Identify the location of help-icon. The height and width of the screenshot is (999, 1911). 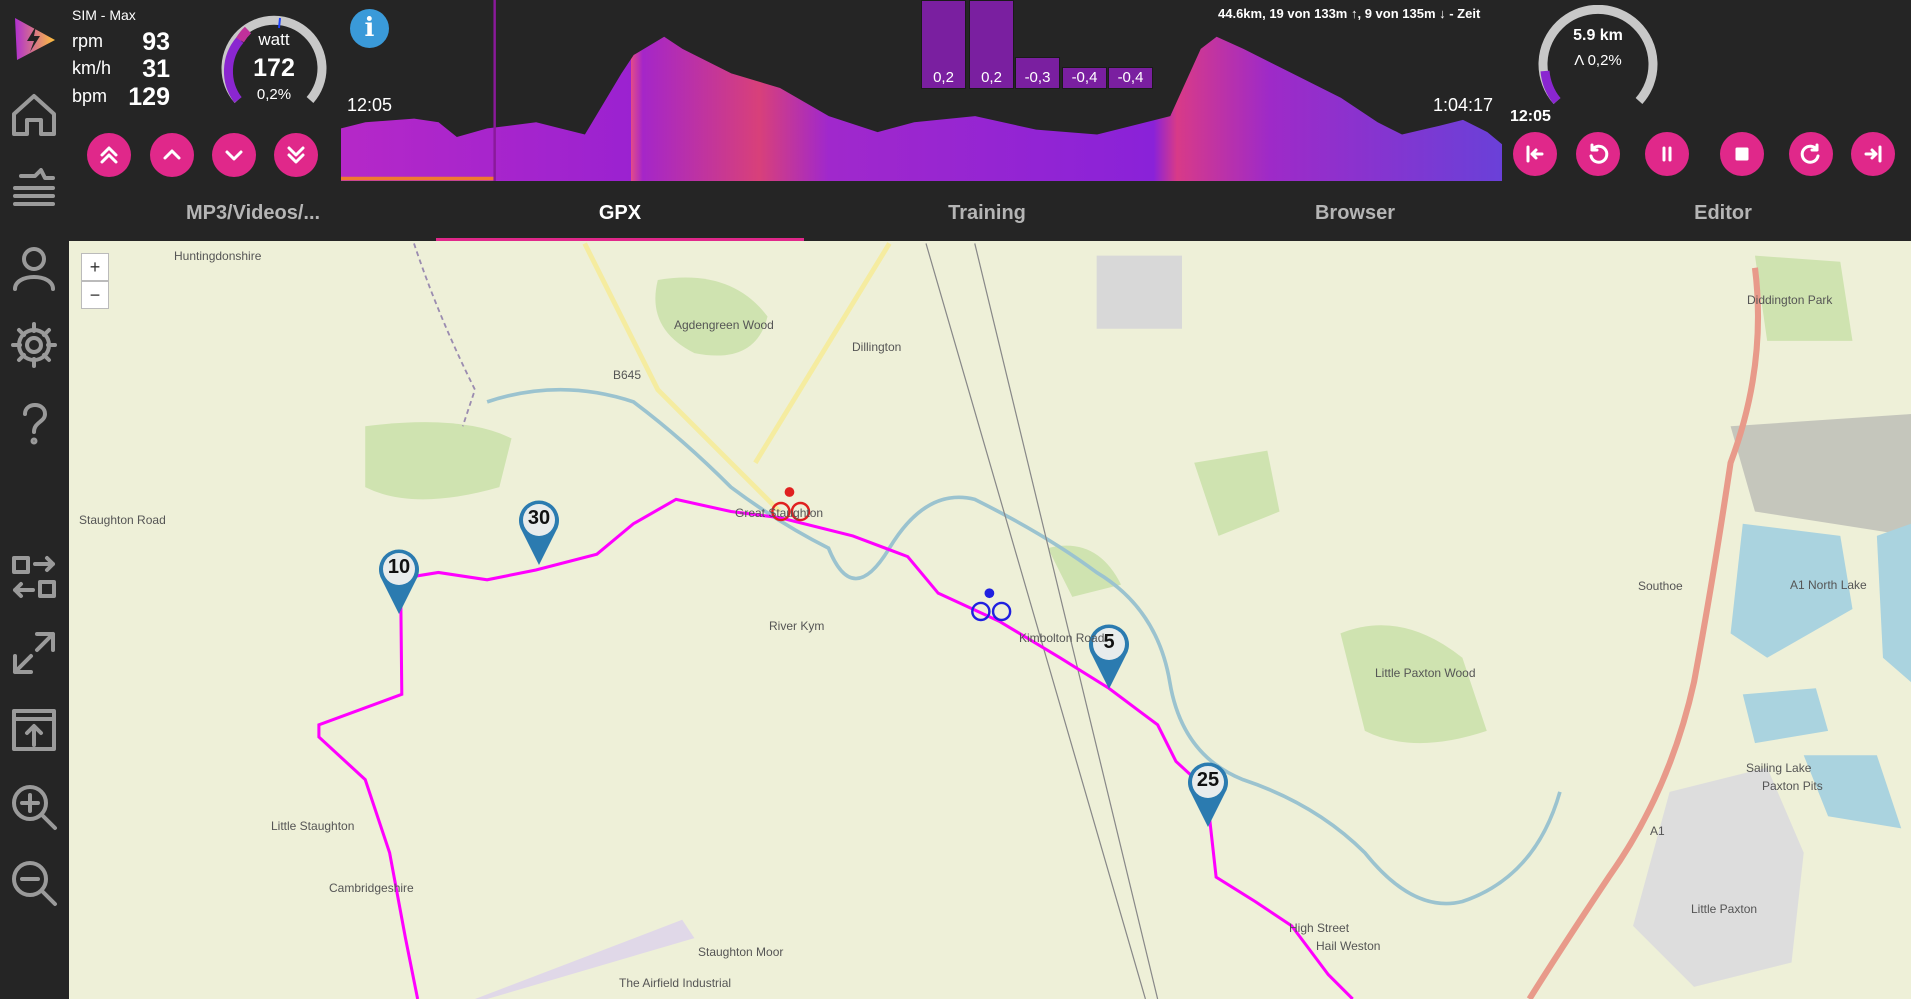
(34, 423).